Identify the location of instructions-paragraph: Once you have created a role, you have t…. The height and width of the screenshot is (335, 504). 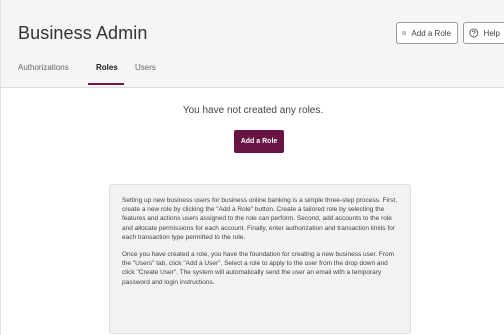
(258, 268).